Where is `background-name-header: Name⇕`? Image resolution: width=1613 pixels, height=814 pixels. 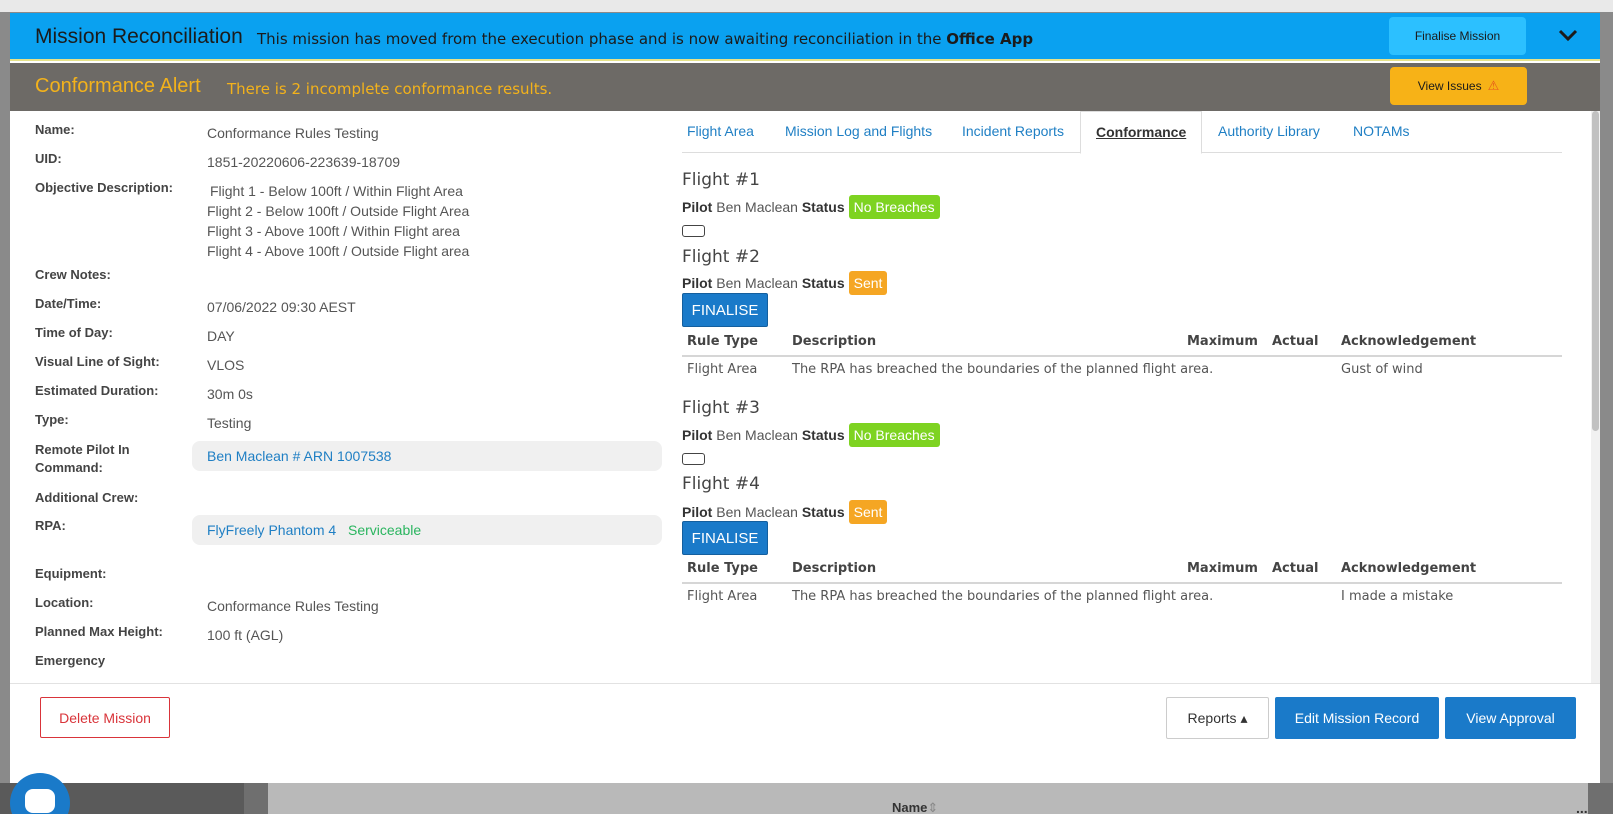
background-name-header: Name⇕ is located at coordinates (915, 807).